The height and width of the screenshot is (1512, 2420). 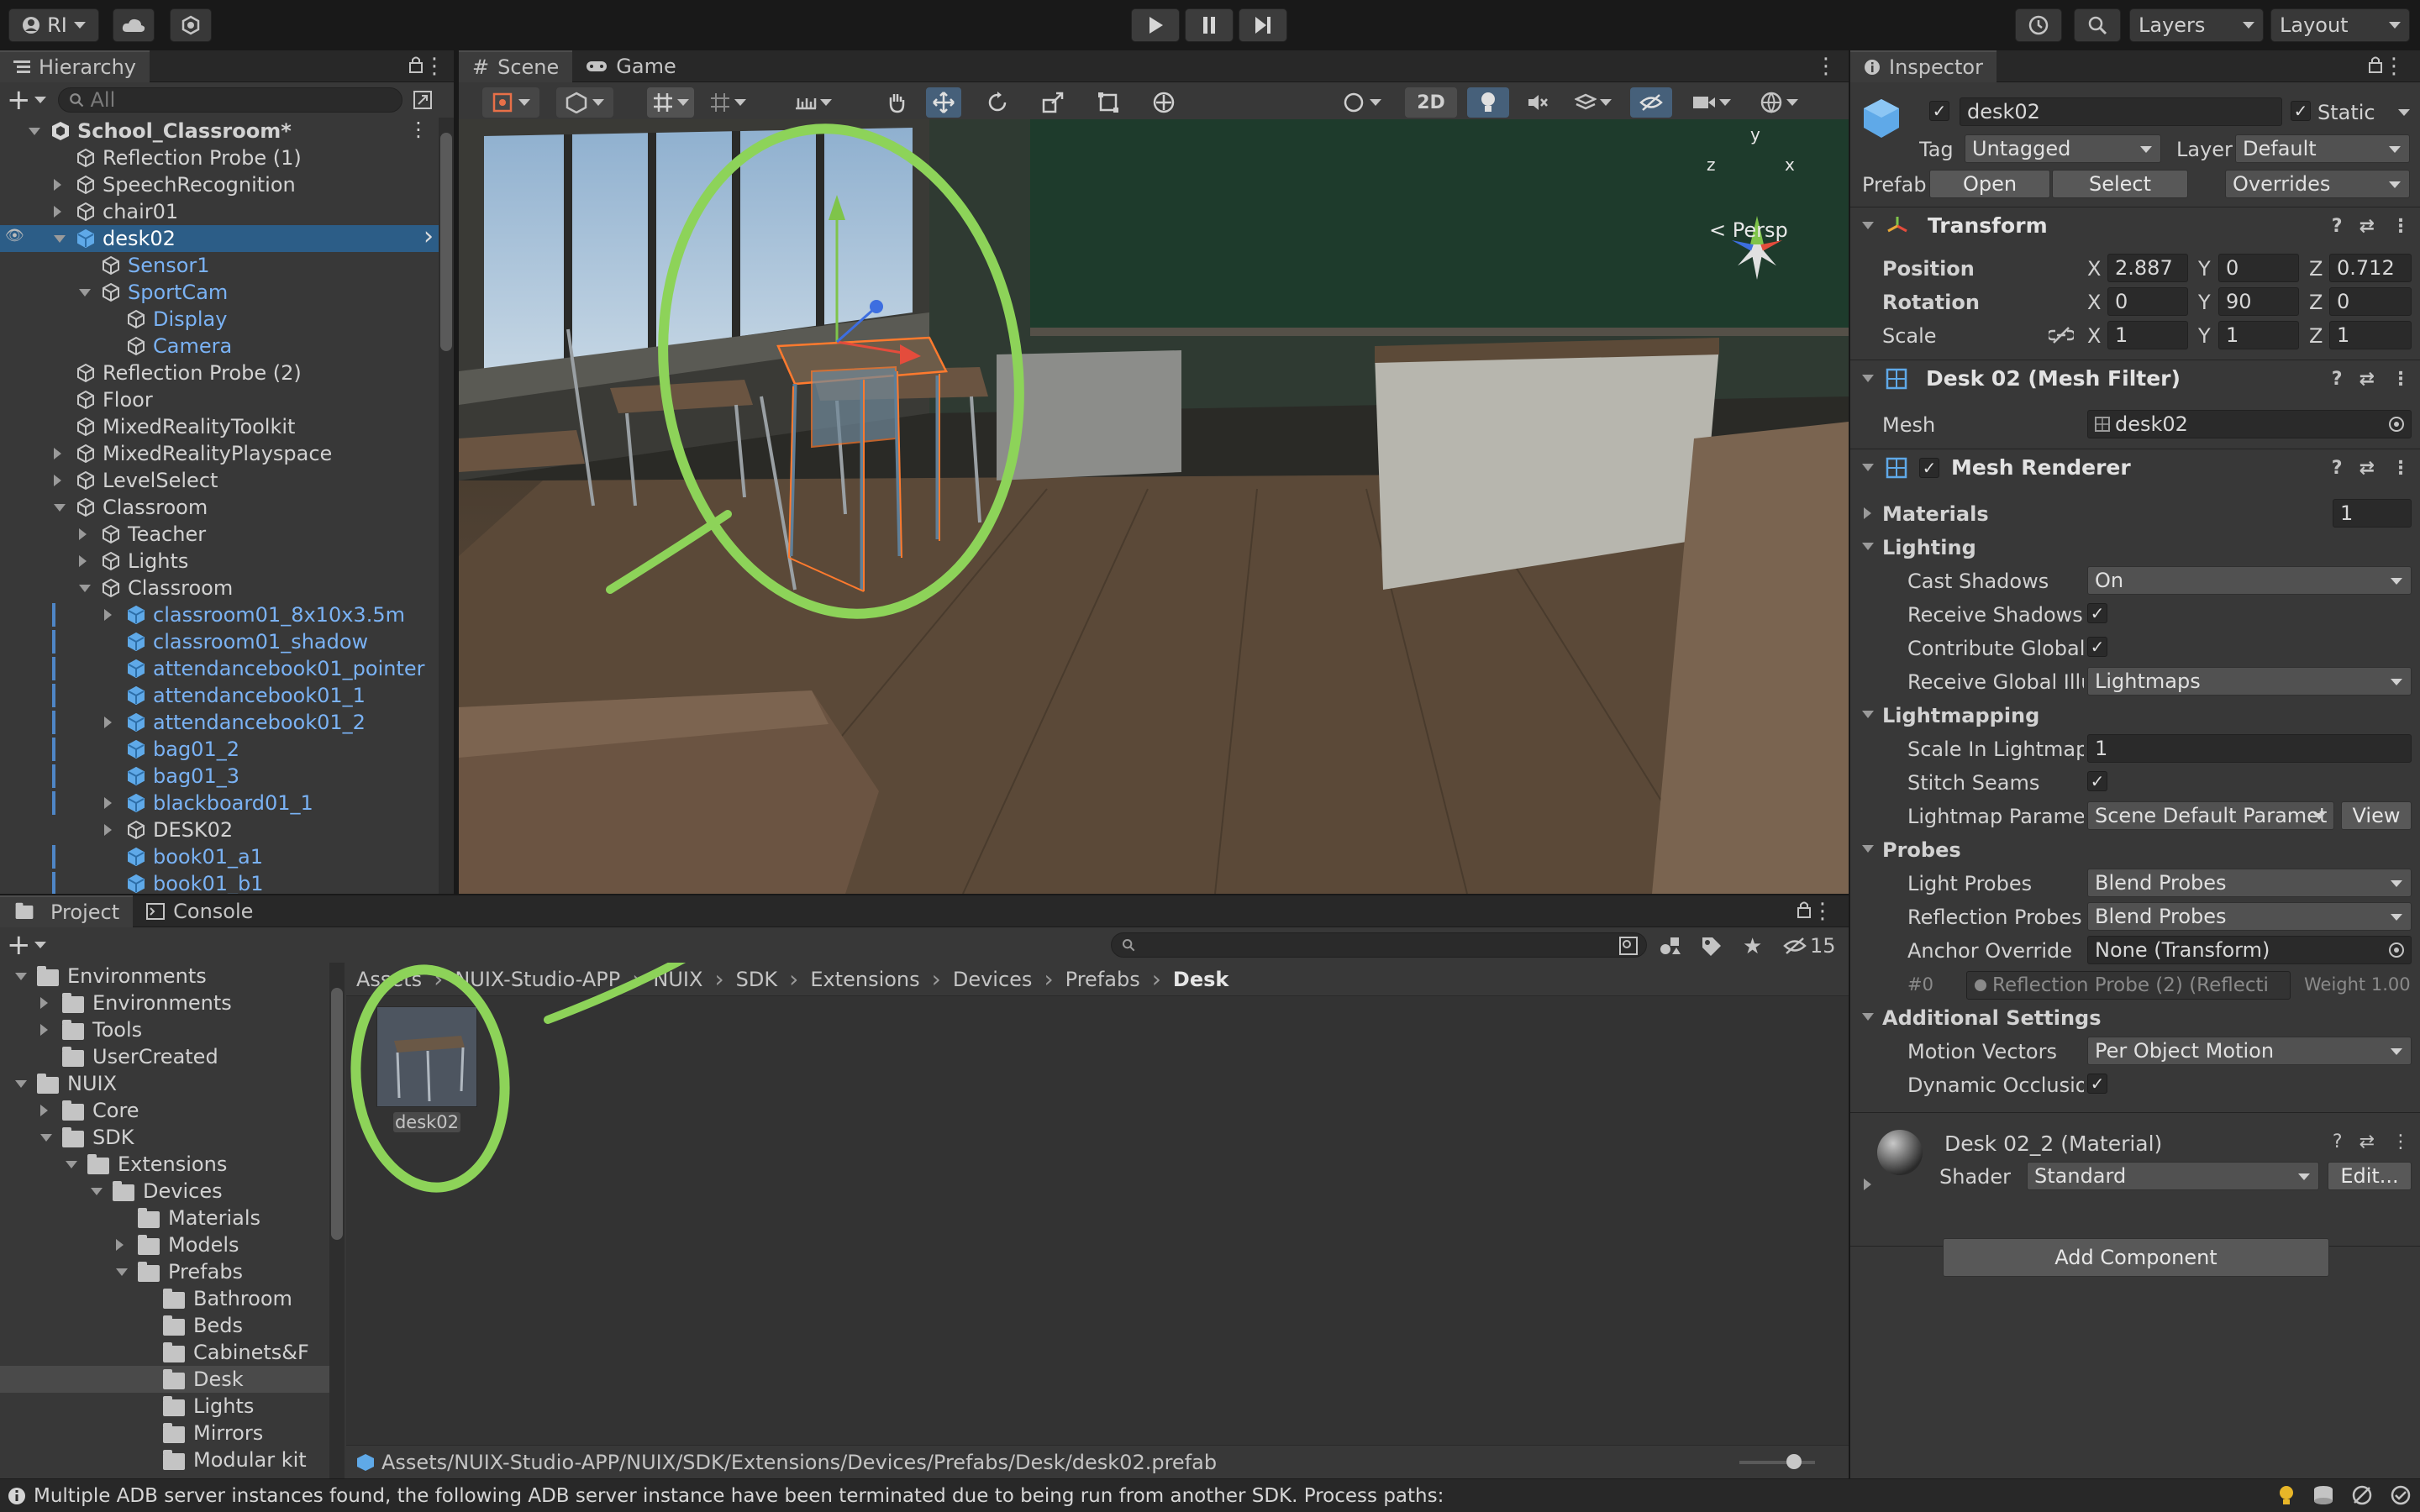 What do you see at coordinates (1923, 66) in the screenshot?
I see `tab-inspector: Inspector` at bounding box center [1923, 66].